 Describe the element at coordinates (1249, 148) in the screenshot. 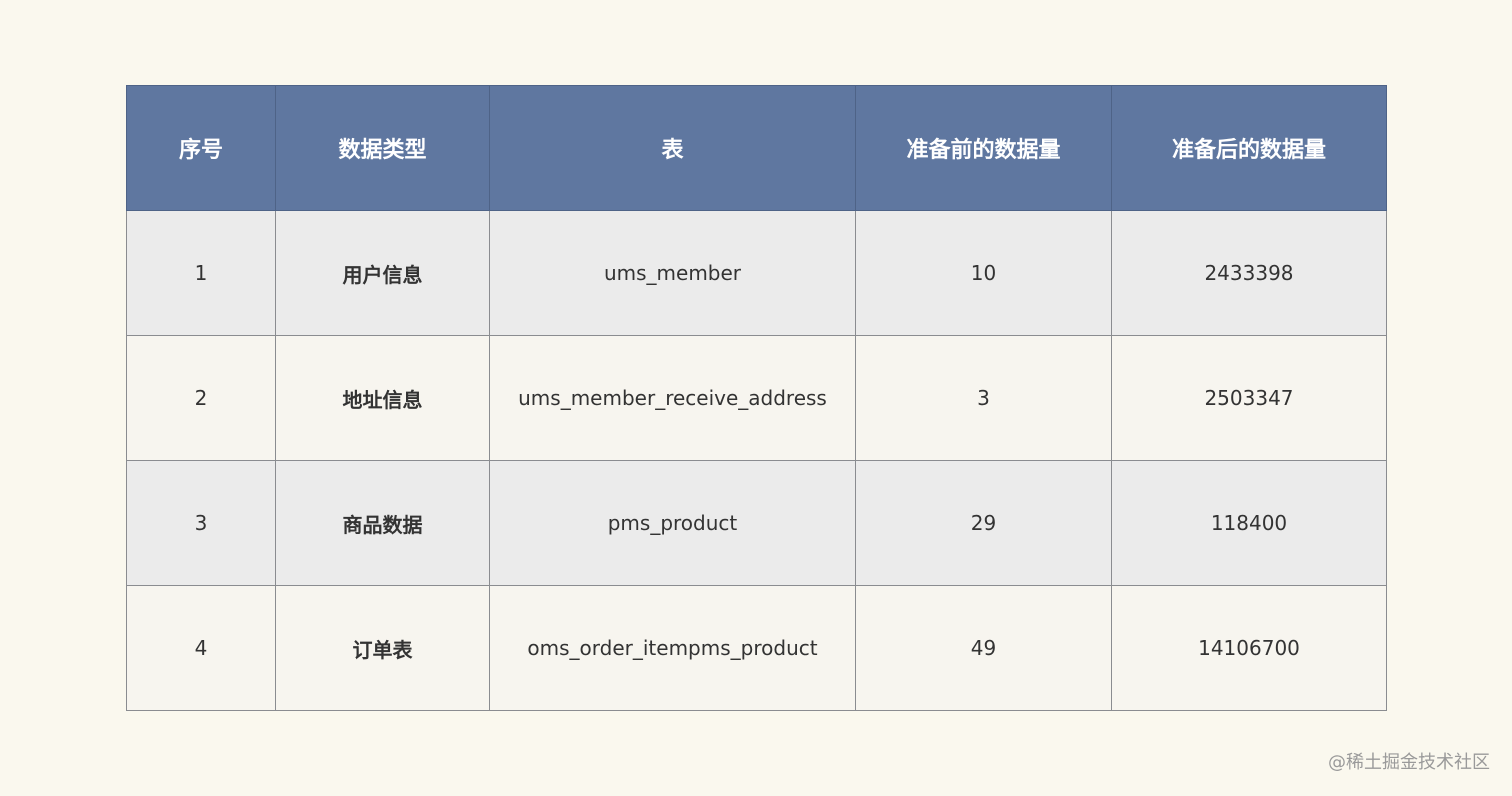

I see `header-after-count: 准备后的数据量` at that location.